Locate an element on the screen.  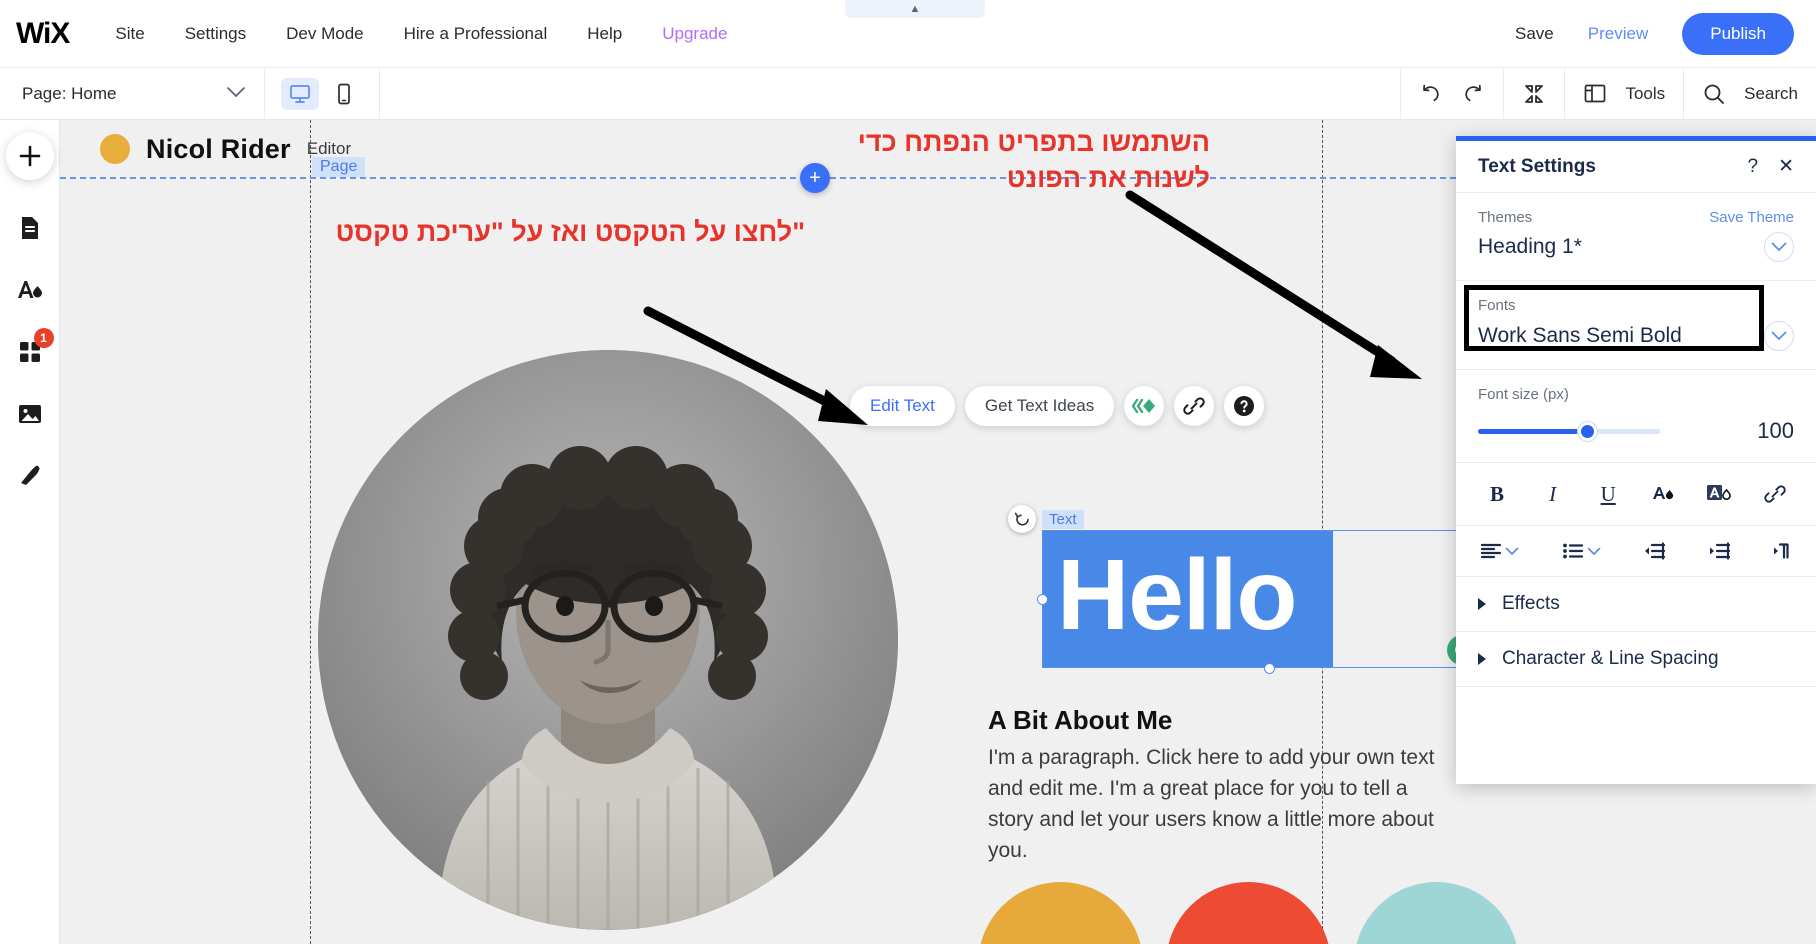
theme-dropdown-button is located at coordinates (1779, 247).